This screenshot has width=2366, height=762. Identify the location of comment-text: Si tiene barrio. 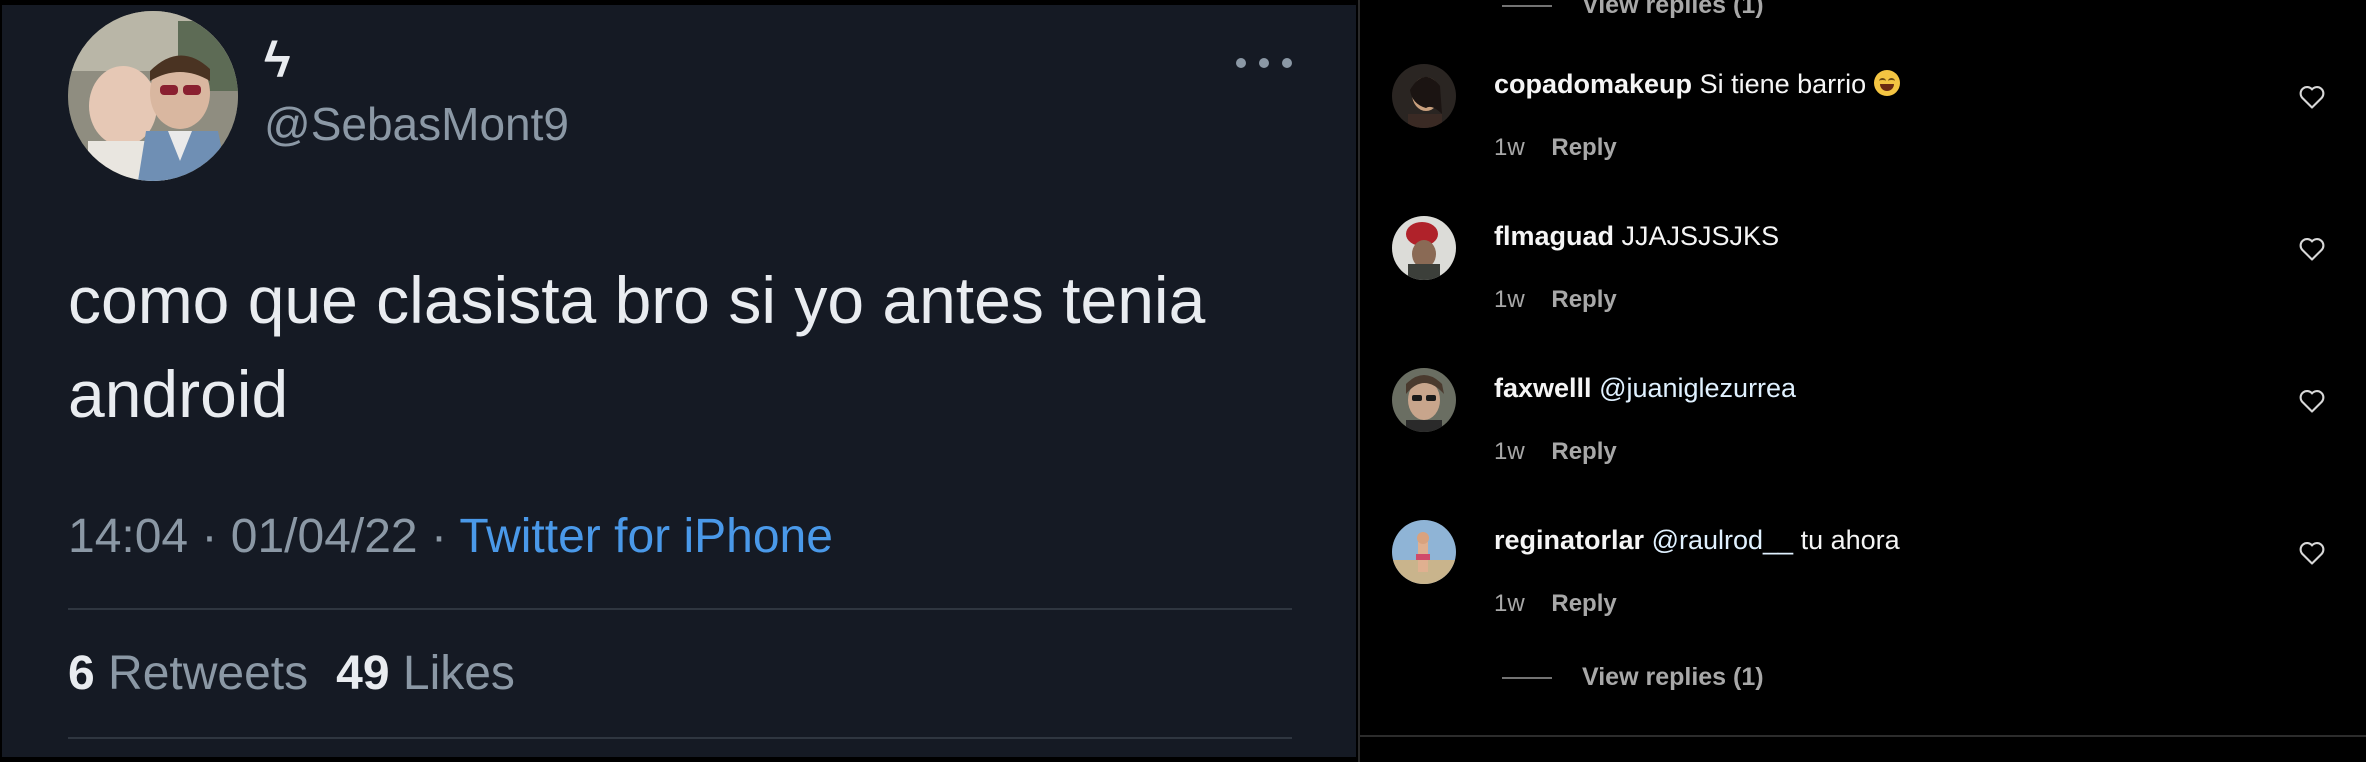
(1783, 84).